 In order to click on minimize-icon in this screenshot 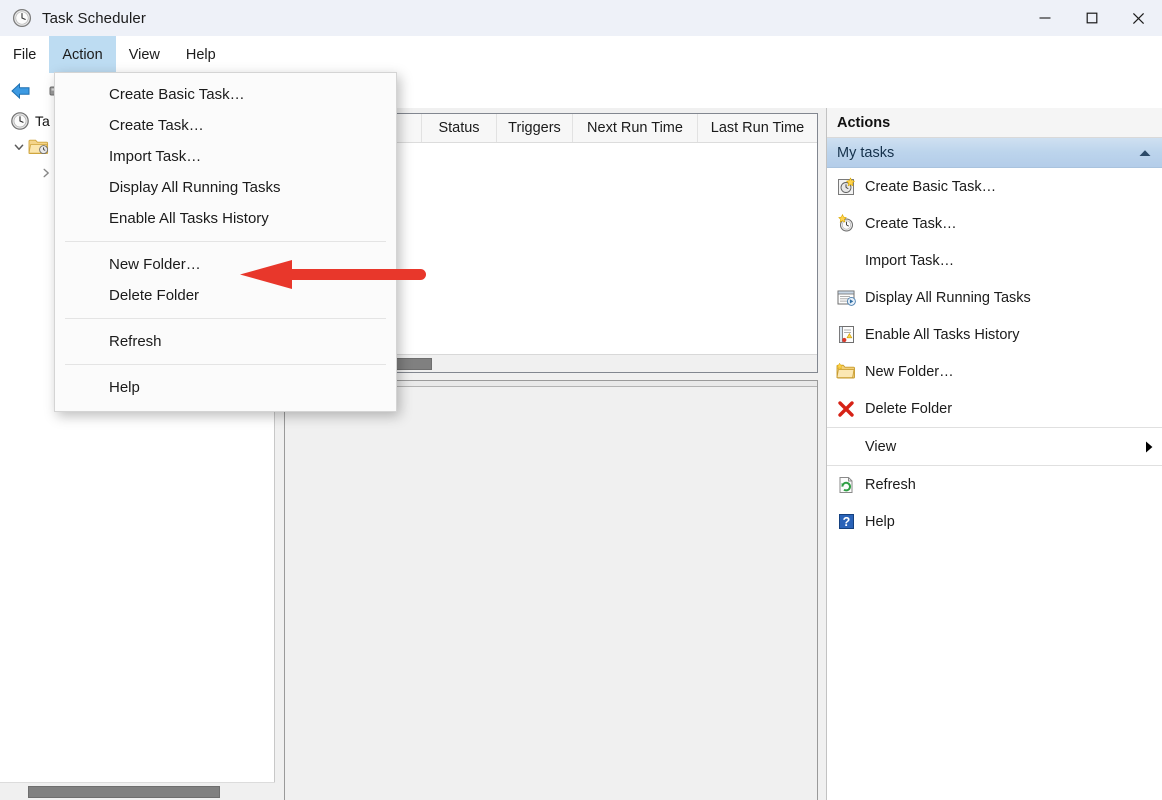, I will do `click(1044, 18)`.